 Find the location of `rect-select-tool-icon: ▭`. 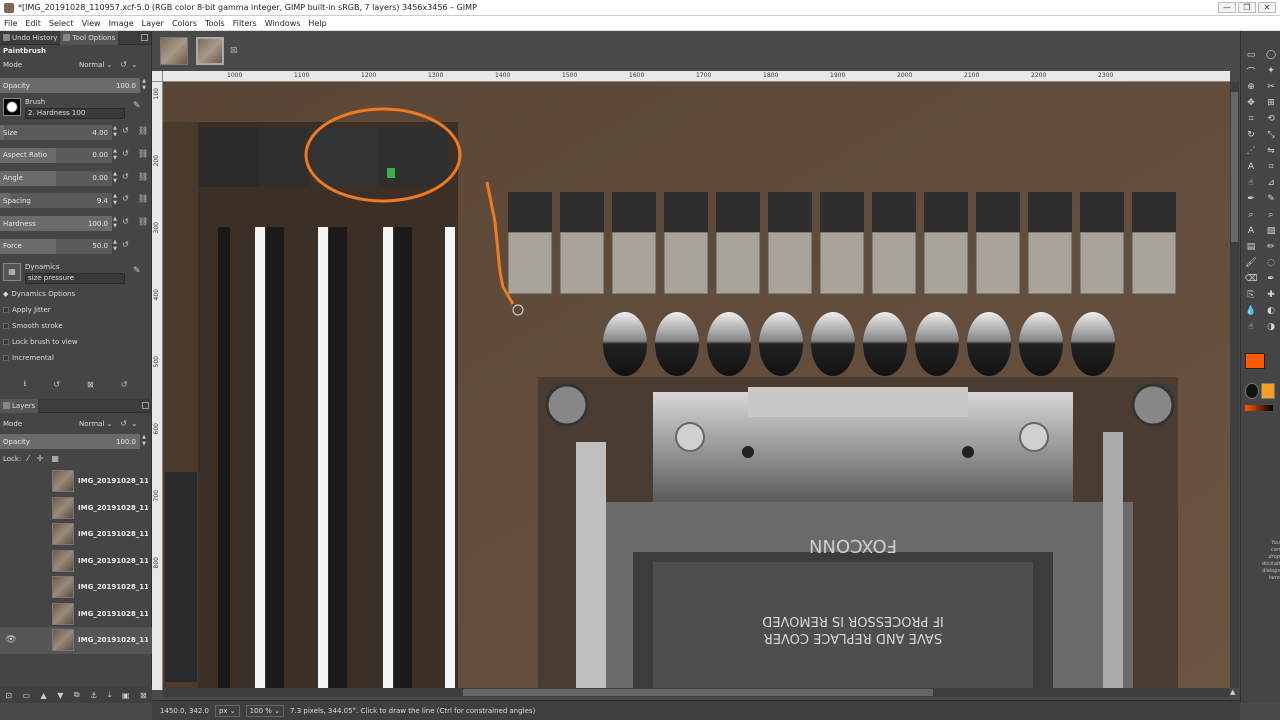

rect-select-tool-icon: ▭ is located at coordinates (1251, 55).